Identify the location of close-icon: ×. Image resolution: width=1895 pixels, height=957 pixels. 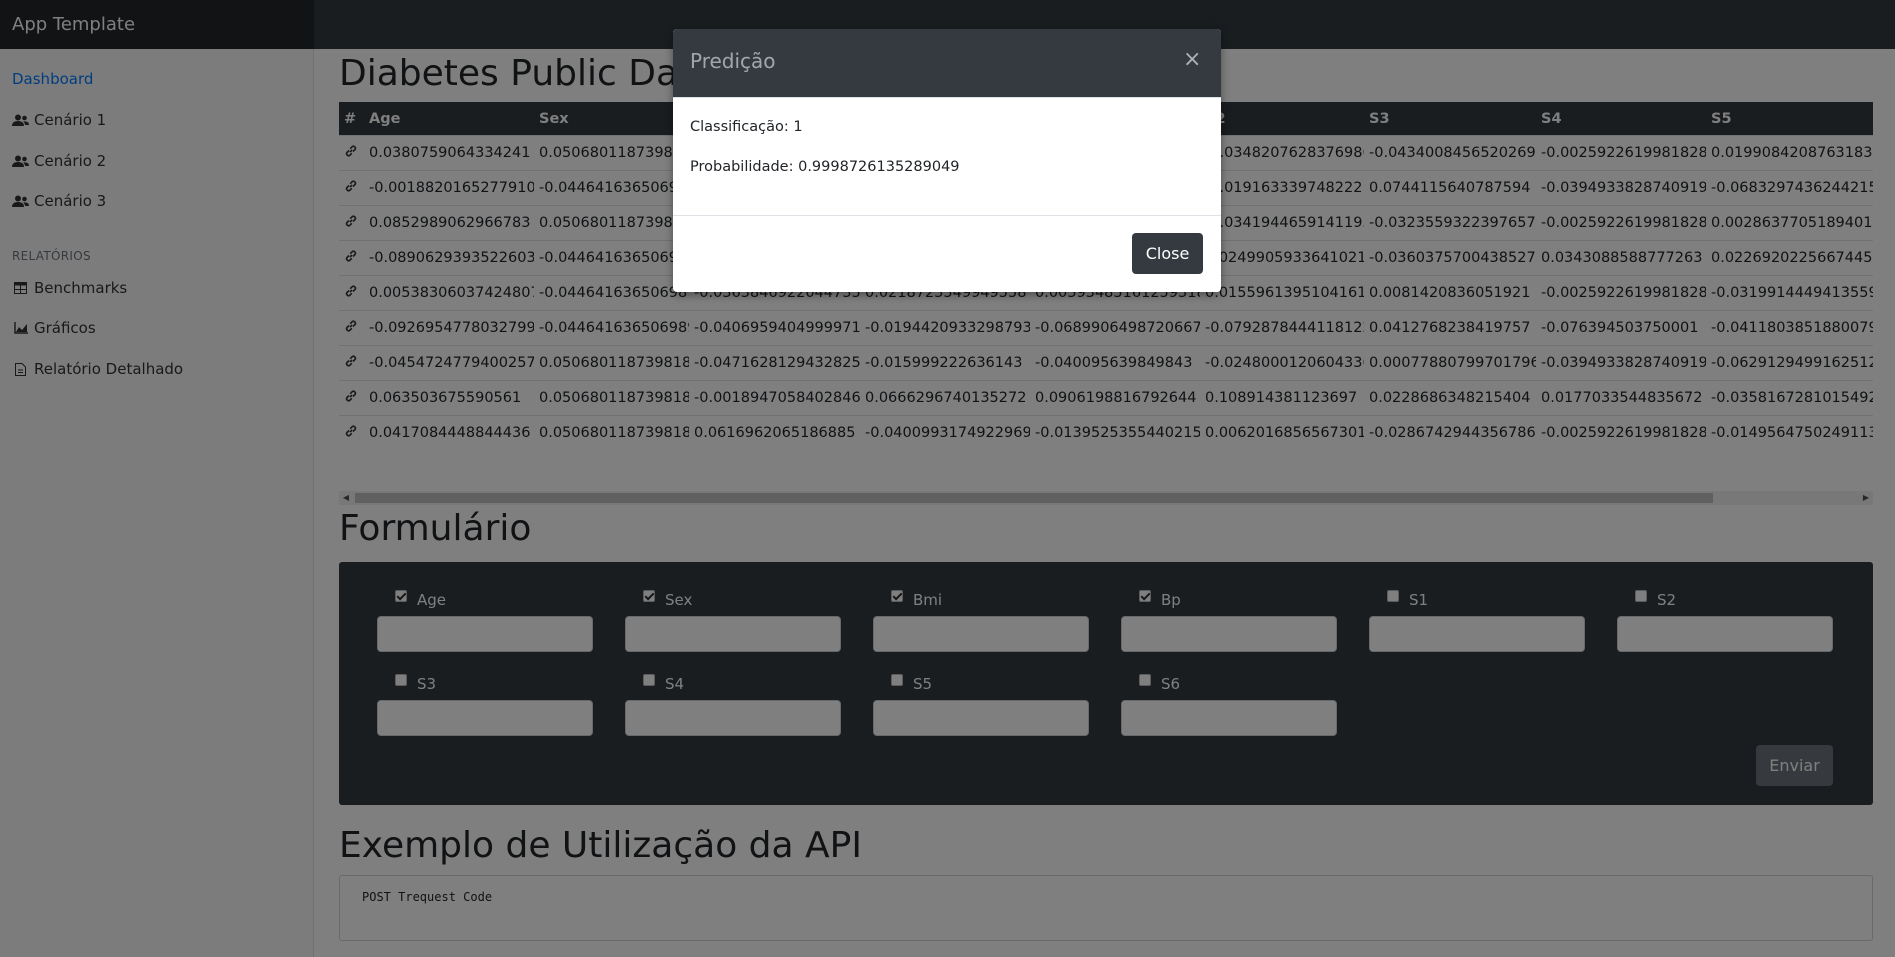
(1192, 60).